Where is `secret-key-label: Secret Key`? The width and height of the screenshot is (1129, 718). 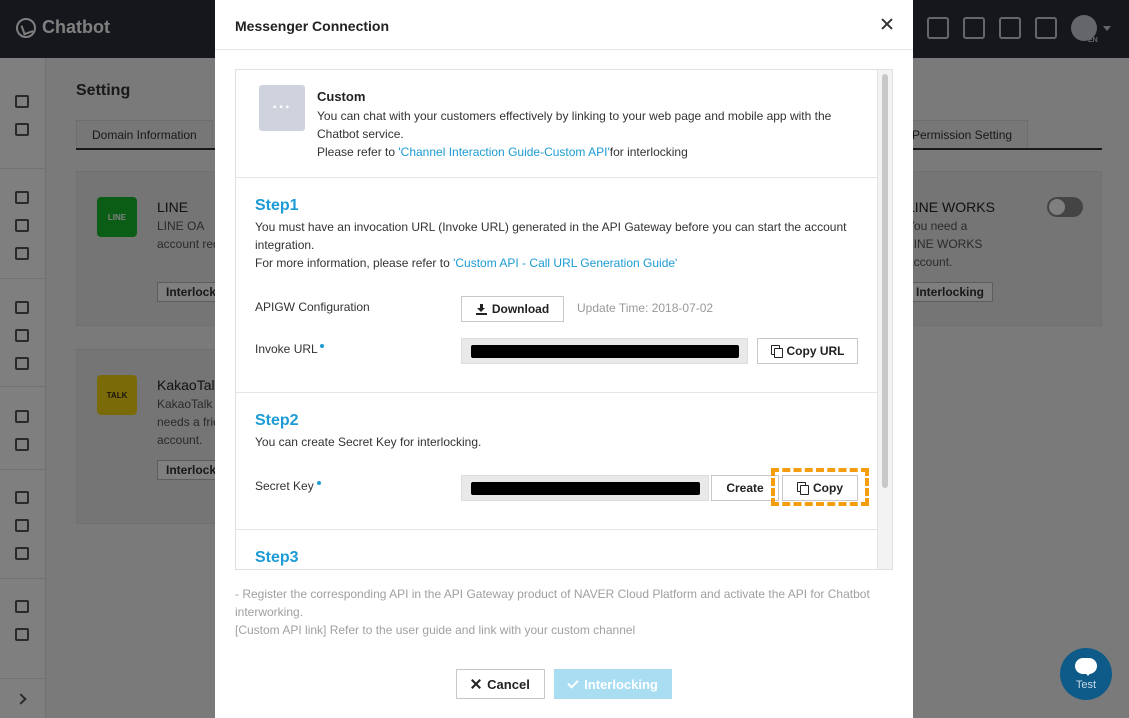 secret-key-label: Secret Key is located at coordinates (284, 486).